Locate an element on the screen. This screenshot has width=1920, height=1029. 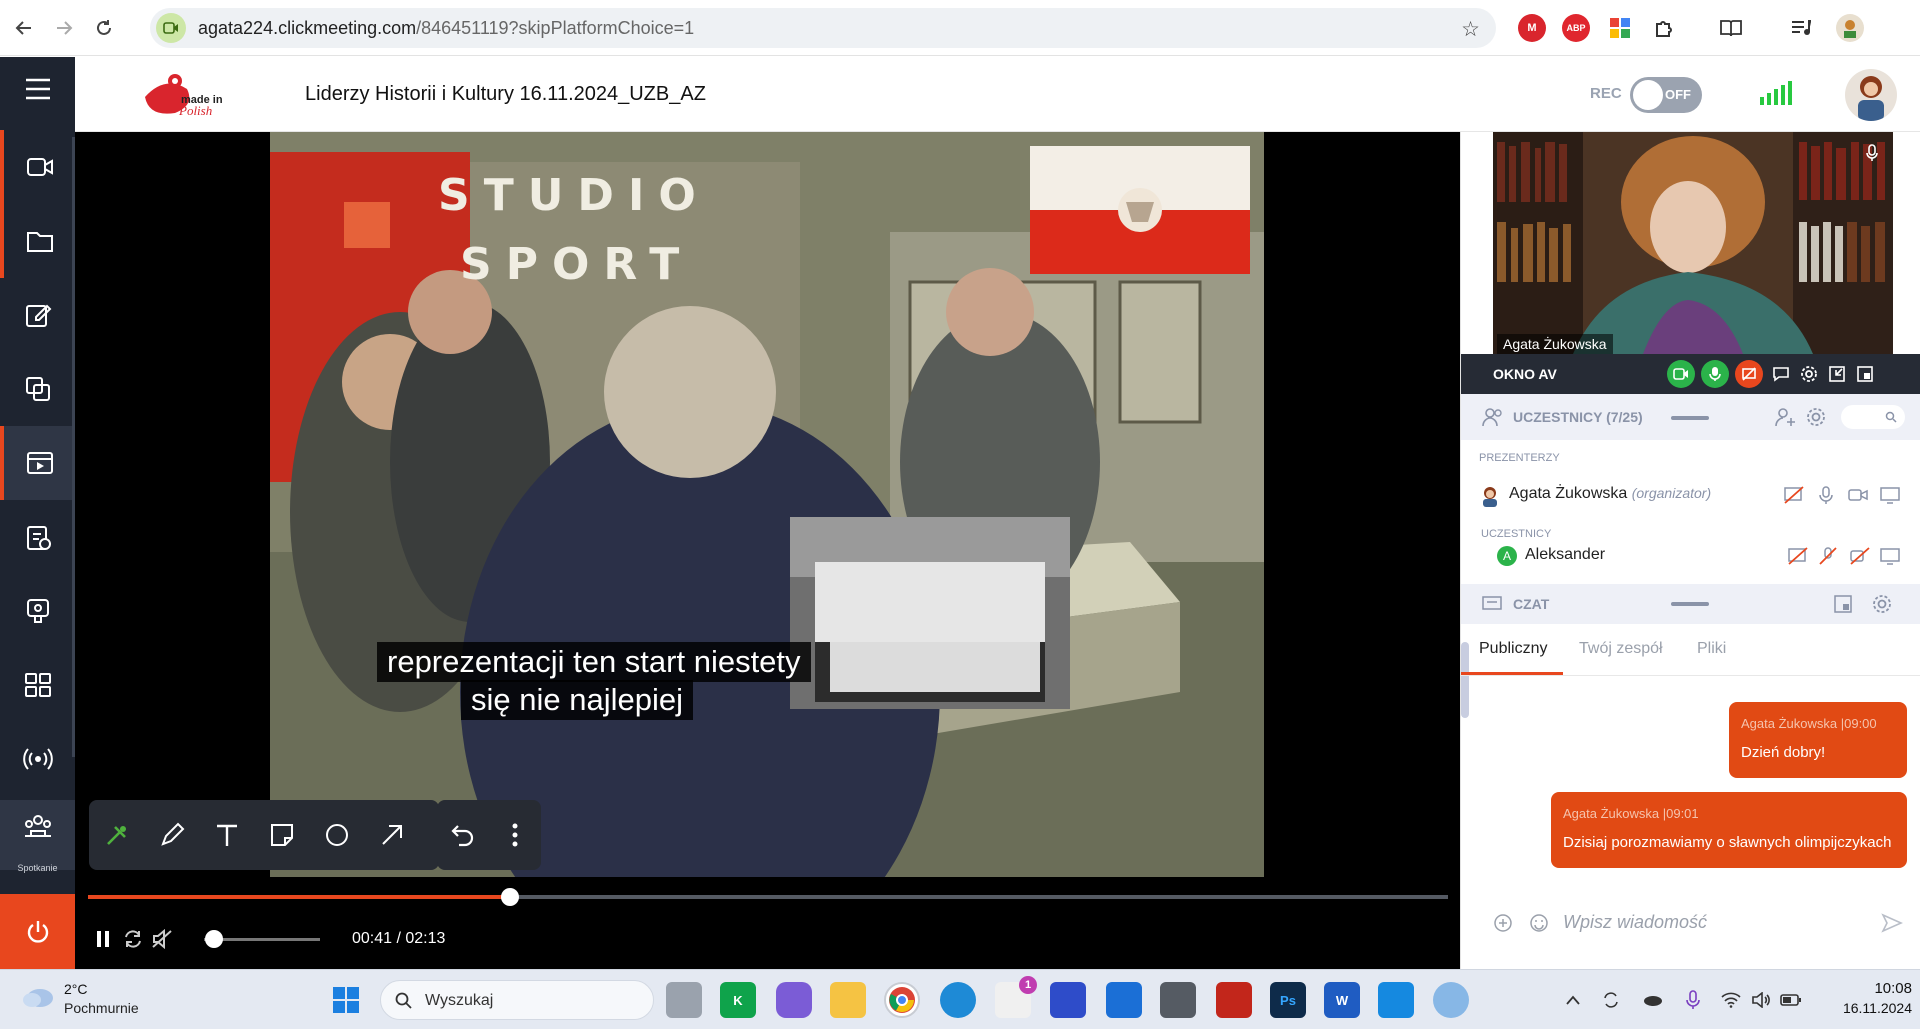
undo-icon is located at coordinates (463, 835).